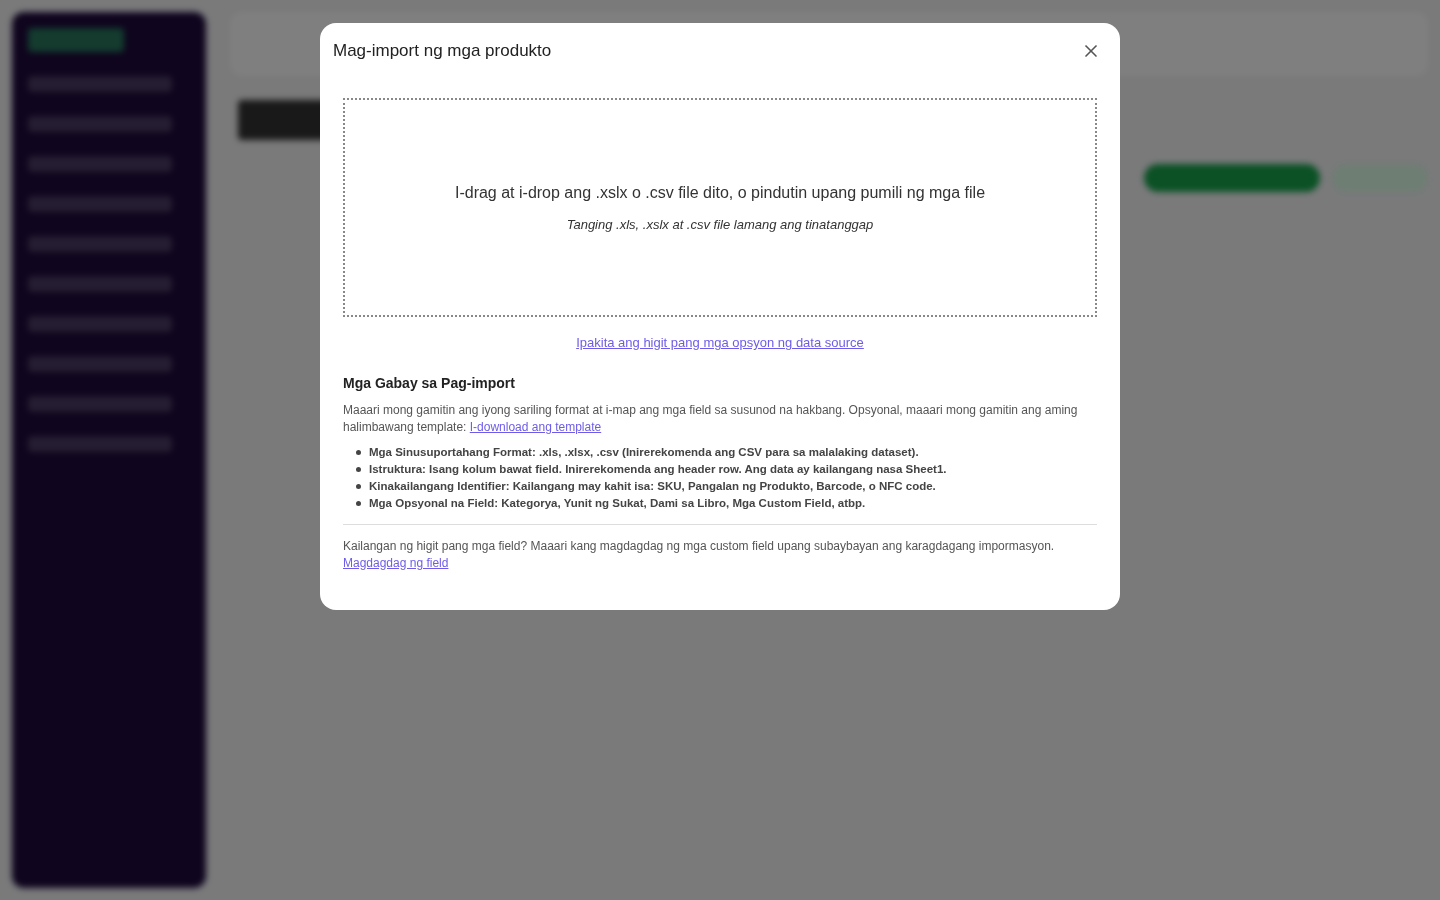 This screenshot has height=900, width=1440. I want to click on dialog-title: Mag-import ng mga produkto, so click(442, 51).